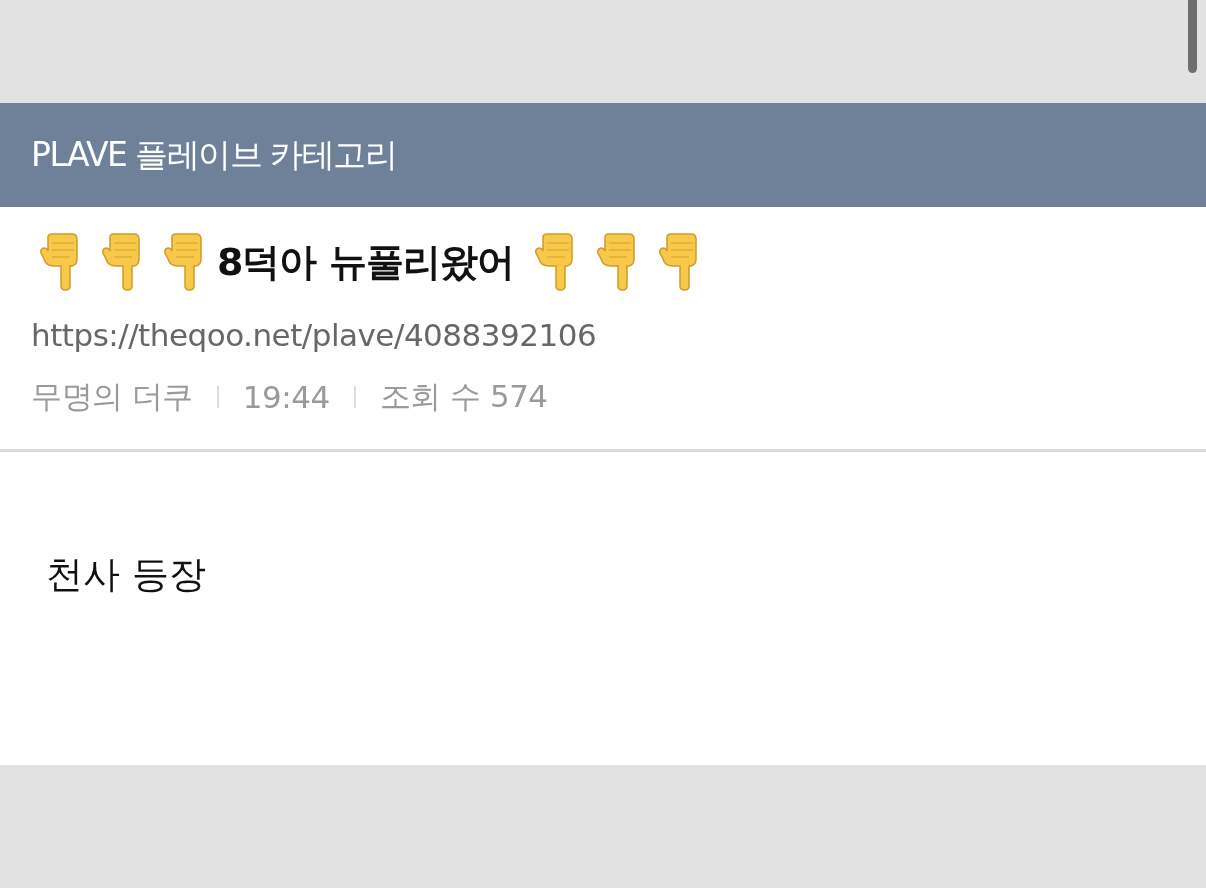  What do you see at coordinates (286, 397) in the screenshot?
I see `post-time: 19:44` at bounding box center [286, 397].